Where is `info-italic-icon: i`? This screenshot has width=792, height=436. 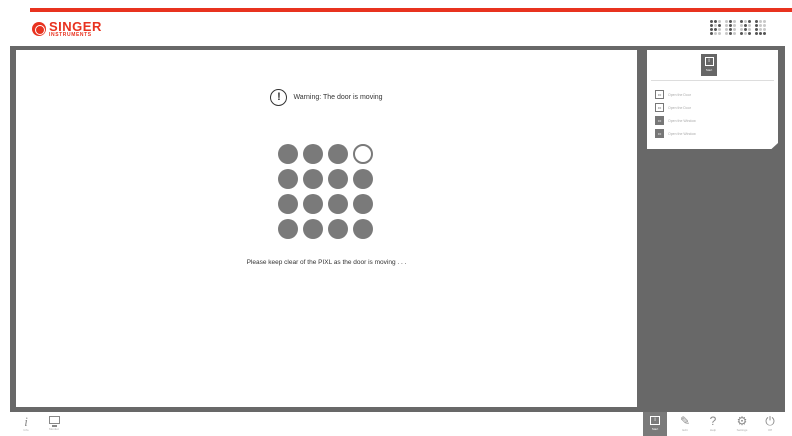
info-italic-icon: i is located at coordinates (26, 421).